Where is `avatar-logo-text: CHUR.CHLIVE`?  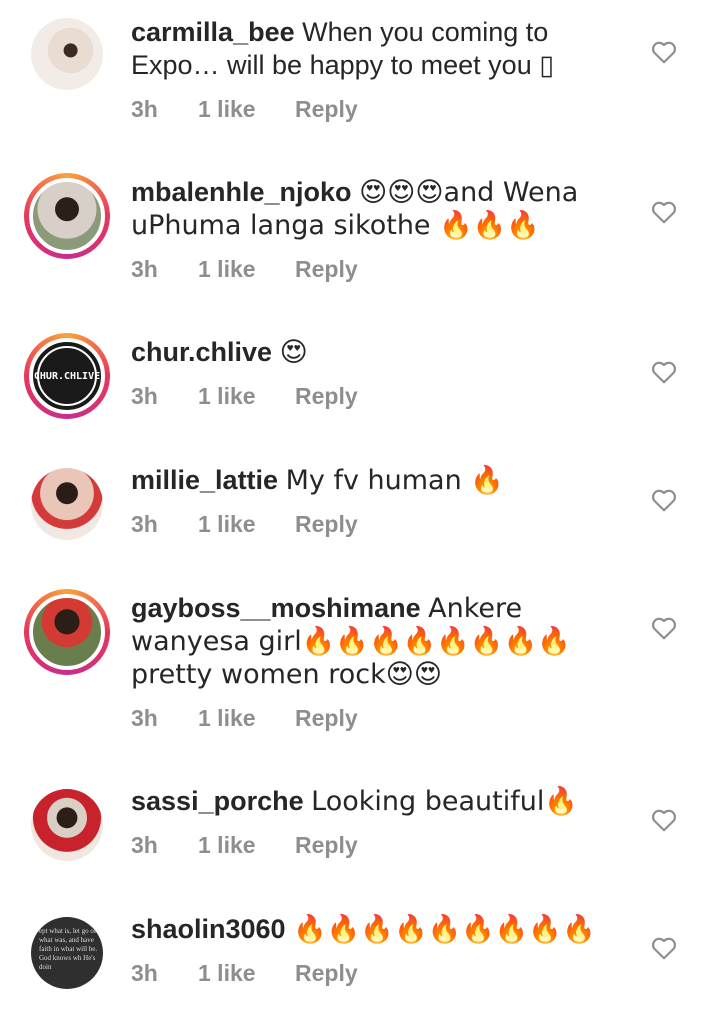
avatar-logo-text: CHUR.CHLIVE is located at coordinates (67, 376).